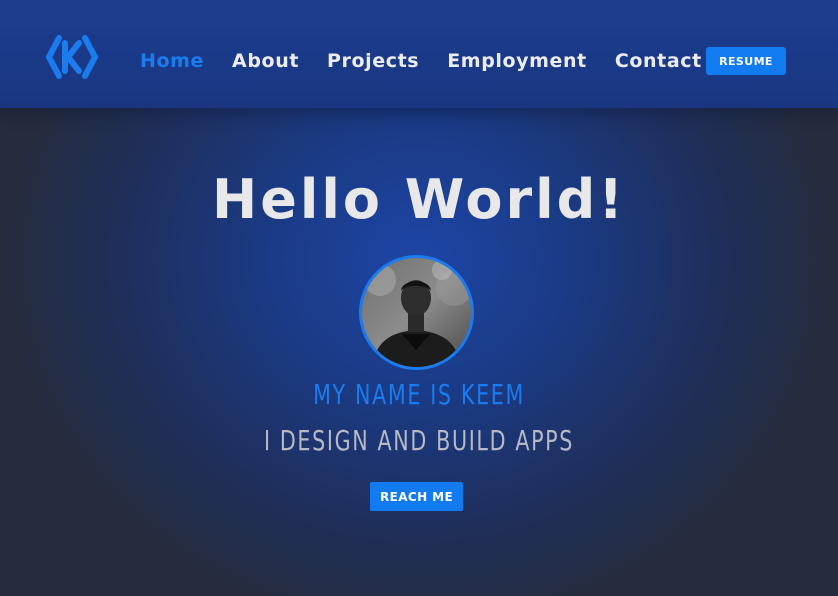 Image resolution: width=838 pixels, height=596 pixels. I want to click on name-heading: MY NAME IS KEEM, so click(419, 394).